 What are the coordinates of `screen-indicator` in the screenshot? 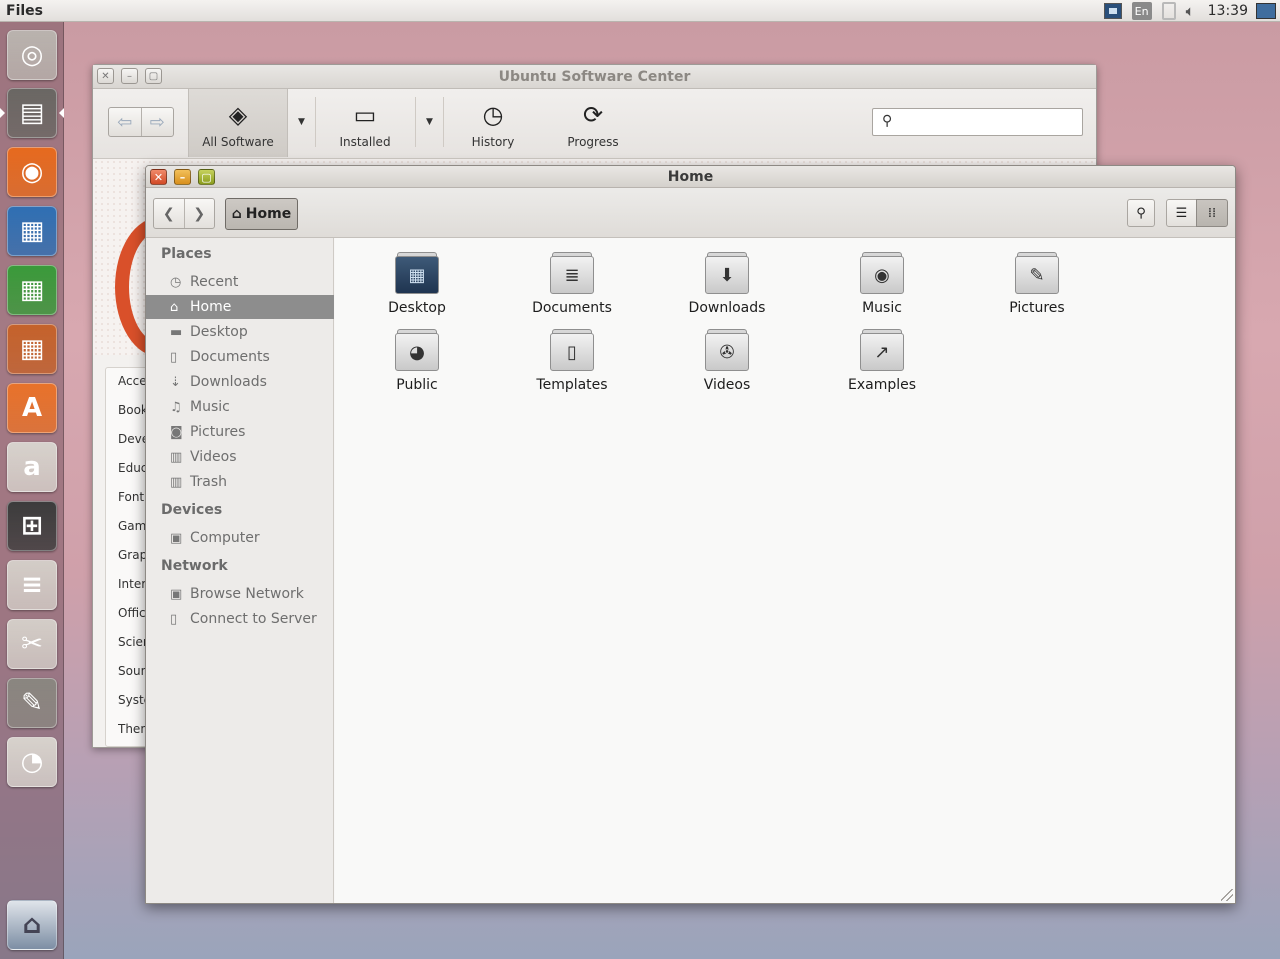 It's located at (1112, 11).